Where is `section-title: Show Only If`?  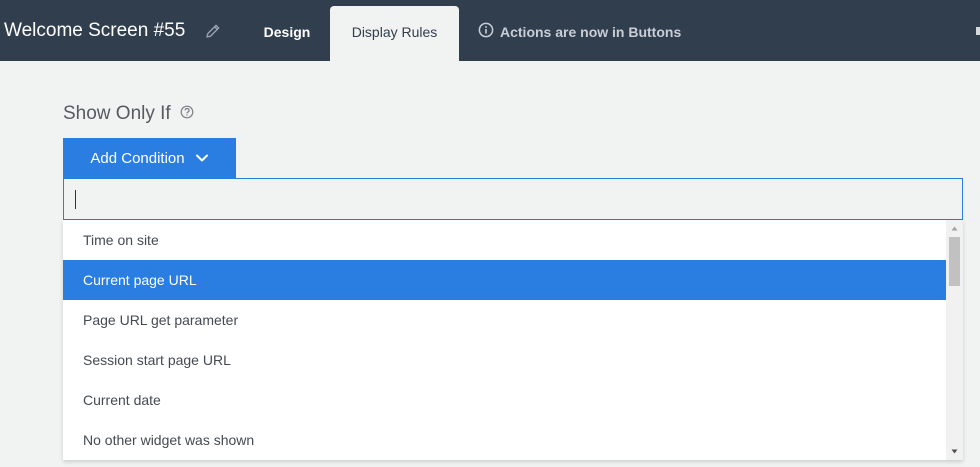
section-title: Show Only If is located at coordinates (128, 114).